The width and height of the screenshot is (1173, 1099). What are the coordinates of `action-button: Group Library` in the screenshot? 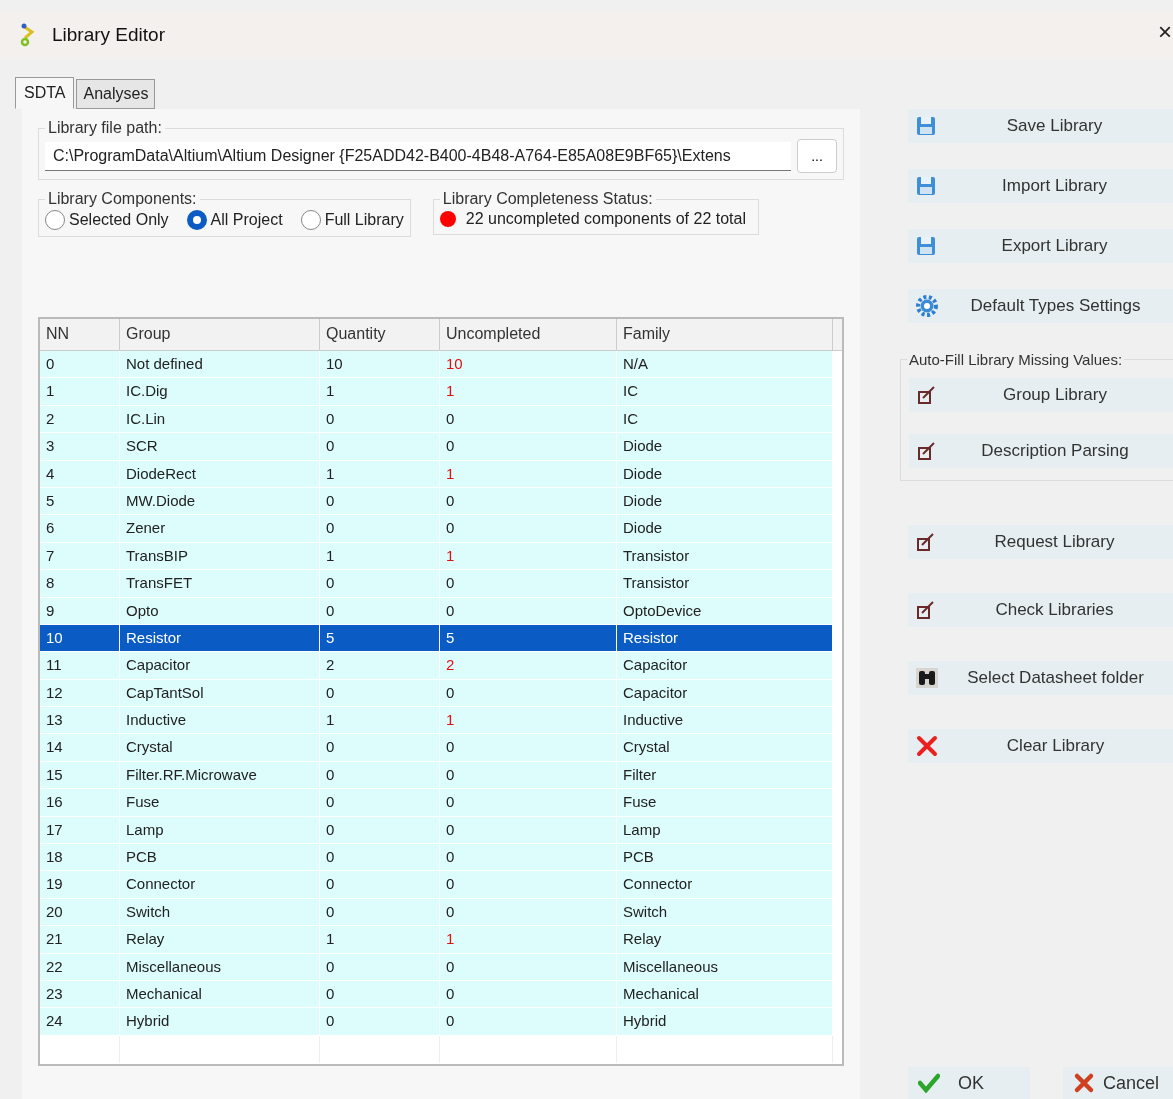 It's located at (1041, 395).